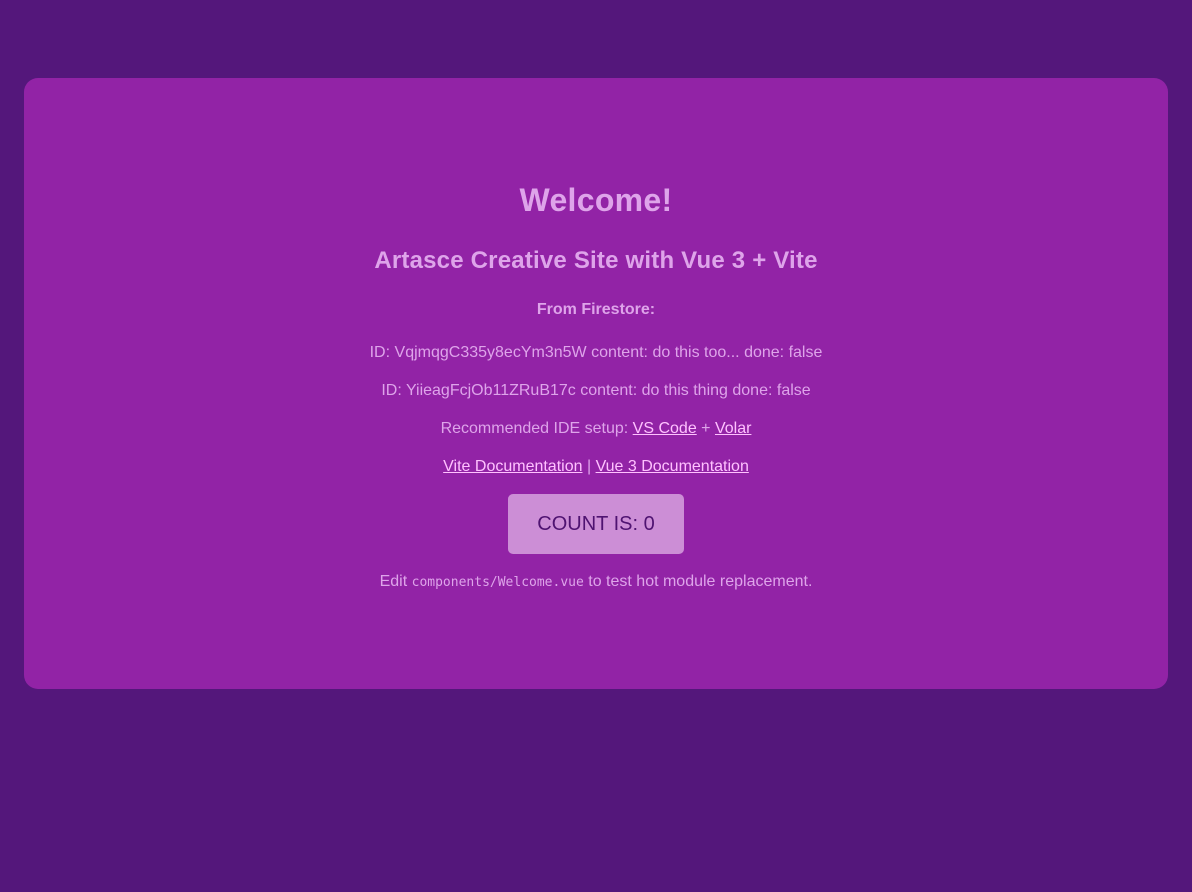 The image size is (1192, 892). What do you see at coordinates (596, 260) in the screenshot?
I see `page-subtitle: Artasce Creative Site with Vue 3 + Vite` at bounding box center [596, 260].